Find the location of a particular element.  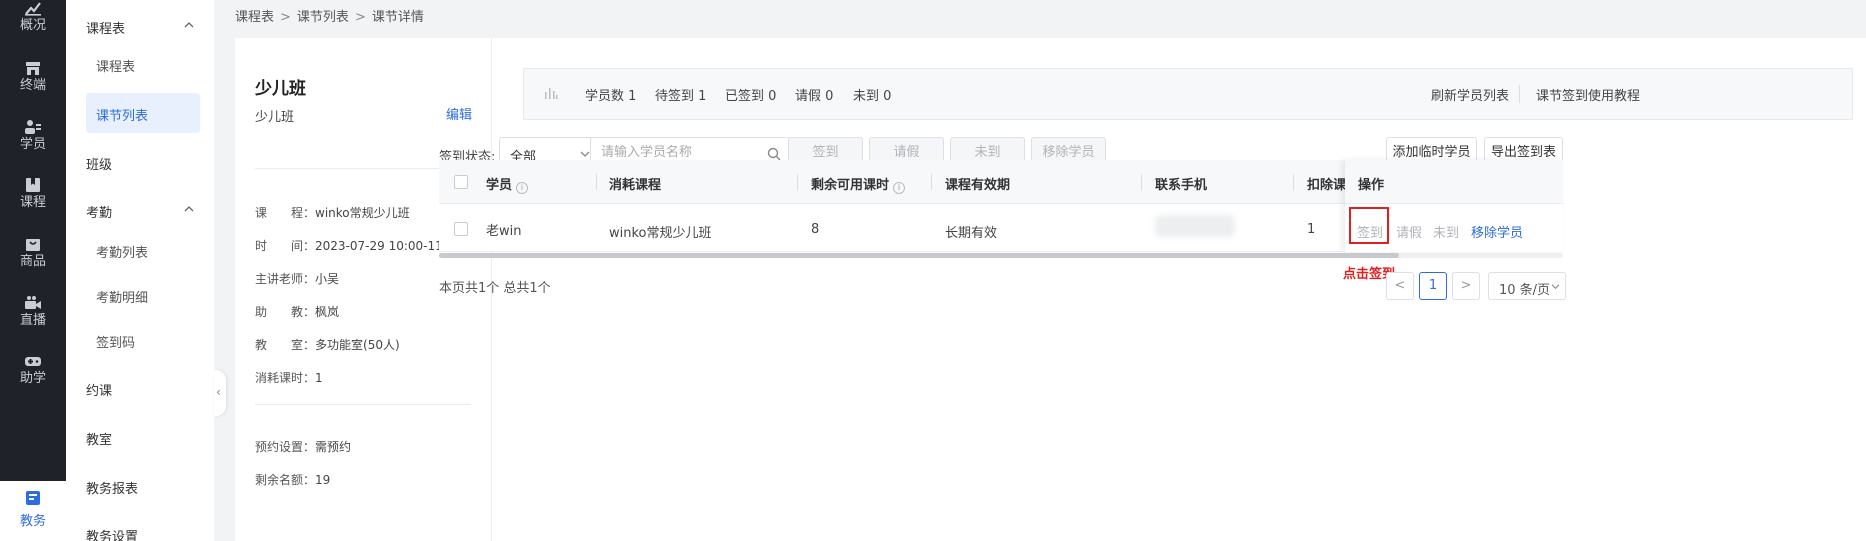

menu-item-classroom: 教室 is located at coordinates (99, 438).